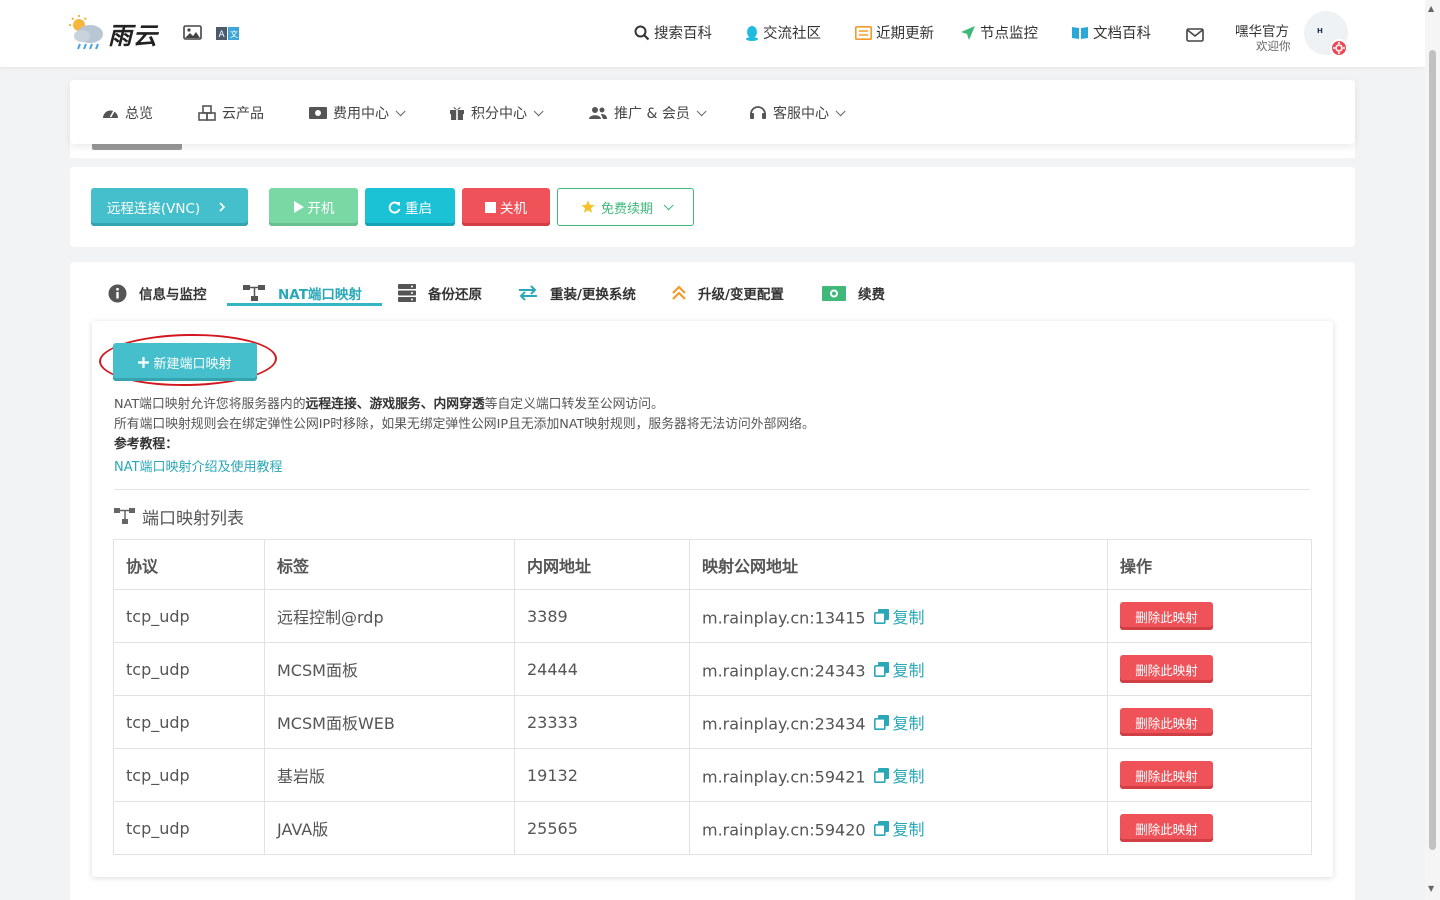 This screenshot has height=900, width=1440. I want to click on site-logo: 雨云, so click(113, 33).